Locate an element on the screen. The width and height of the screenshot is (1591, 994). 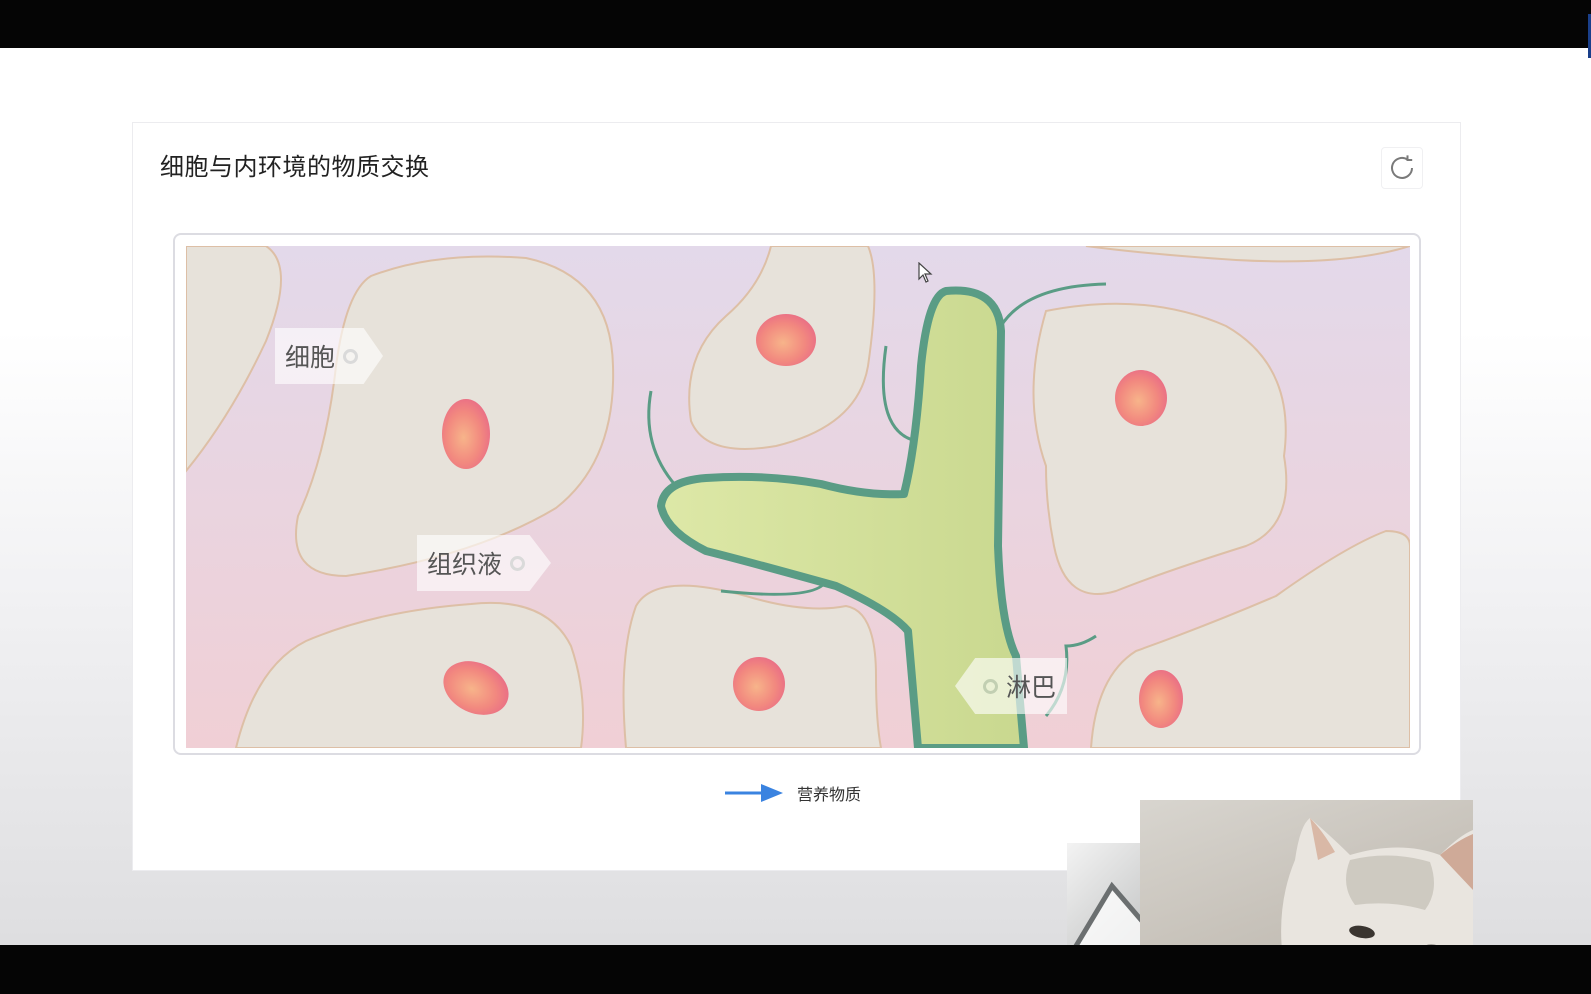
label-tissue-fluid-text: 组织液 is located at coordinates (465, 564).